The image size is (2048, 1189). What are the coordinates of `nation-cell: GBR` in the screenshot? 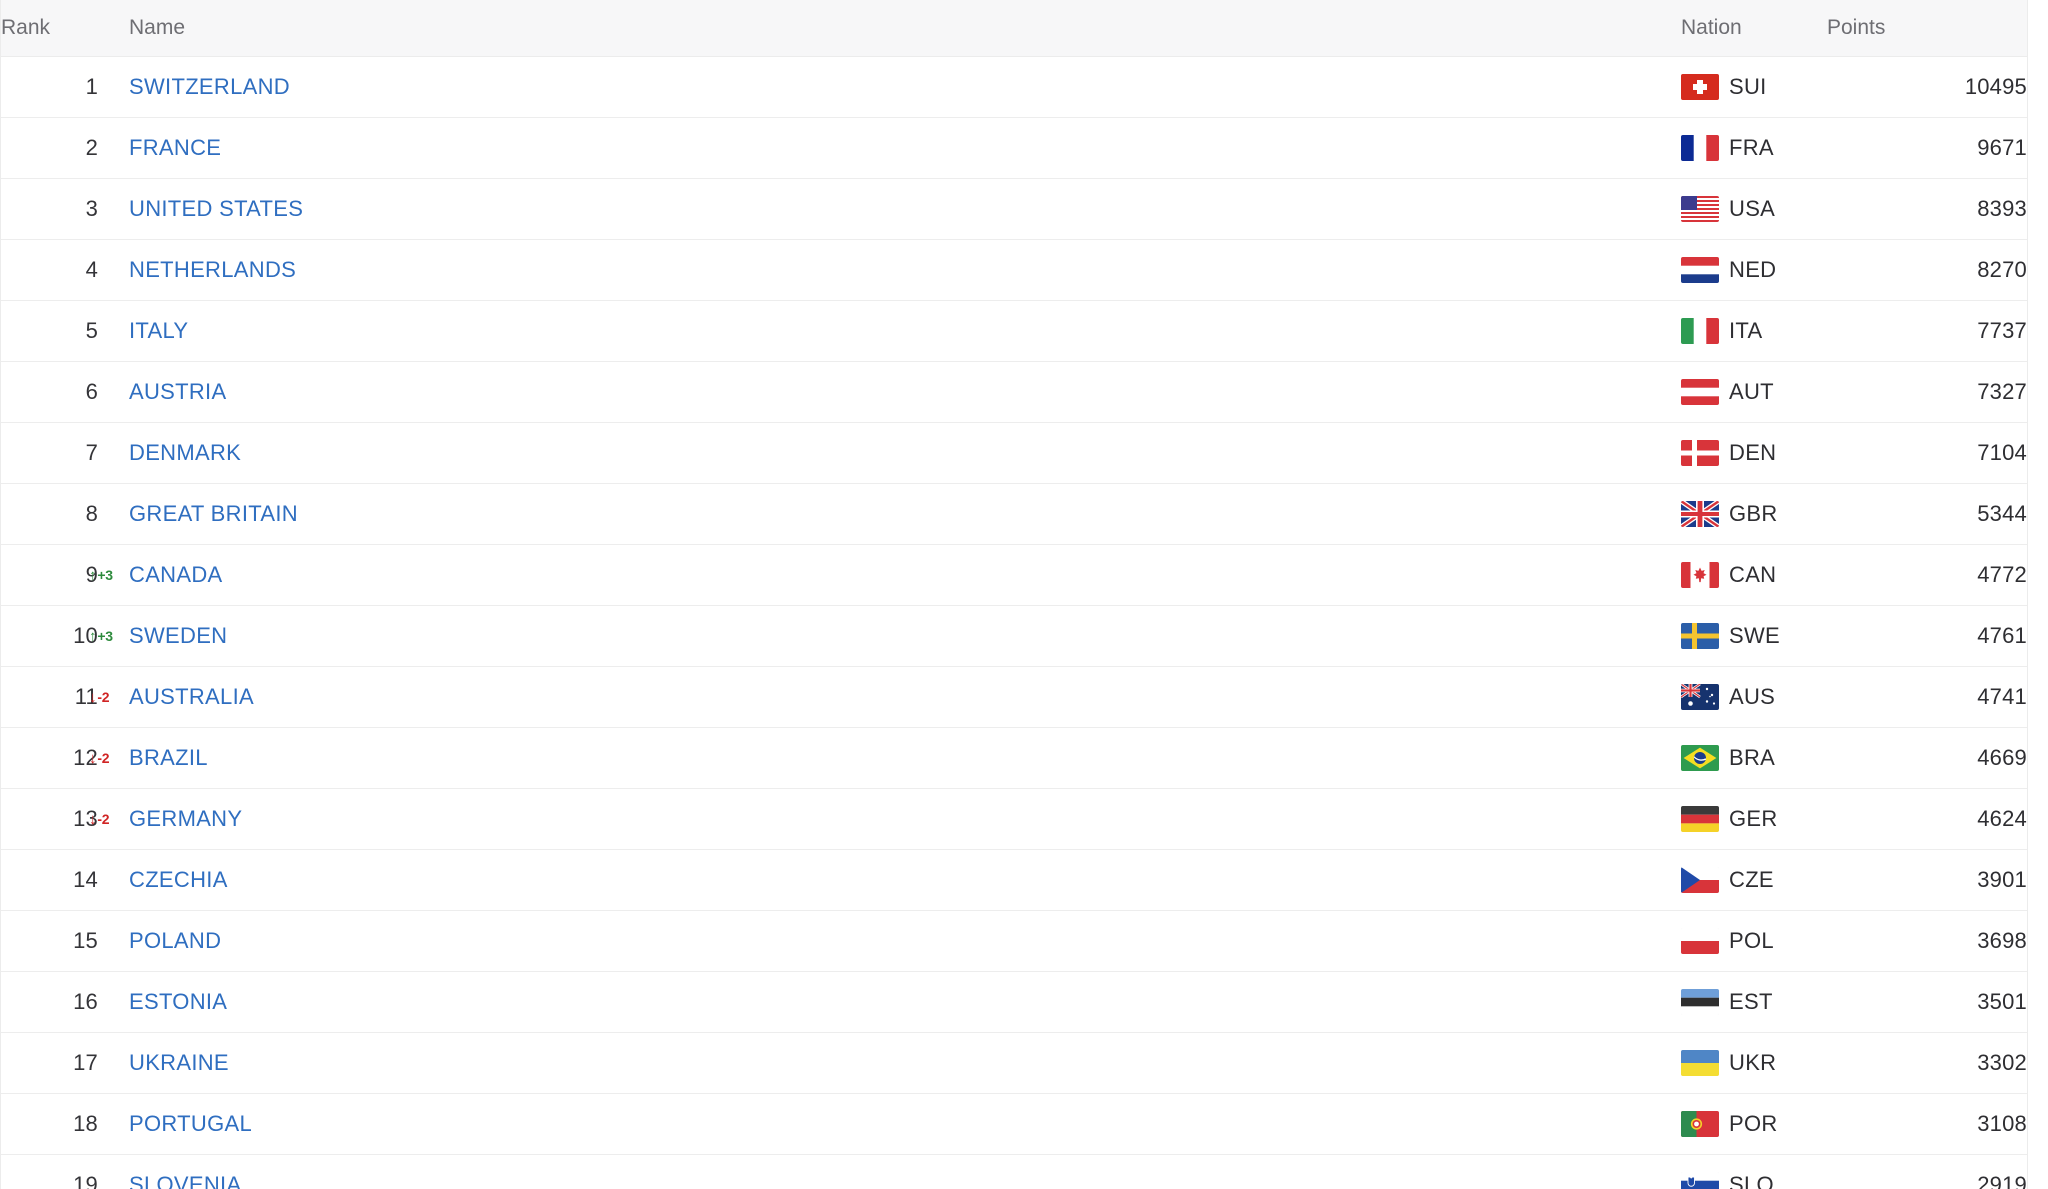 It's located at (1754, 514).